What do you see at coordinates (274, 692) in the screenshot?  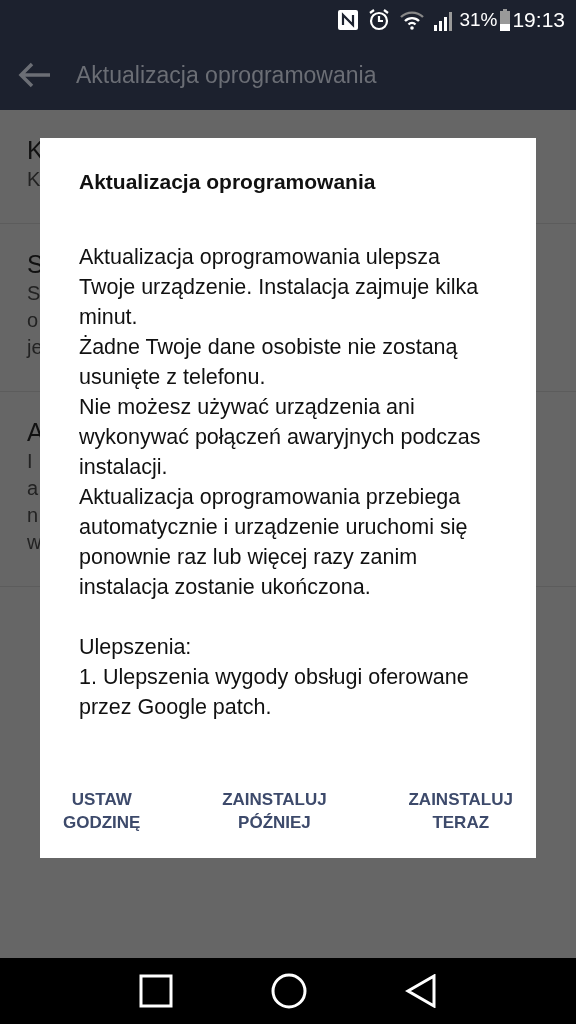 I see `improvement-item: 1. Ulepszenia wygody obsługi oferowane przez Google patch.` at bounding box center [274, 692].